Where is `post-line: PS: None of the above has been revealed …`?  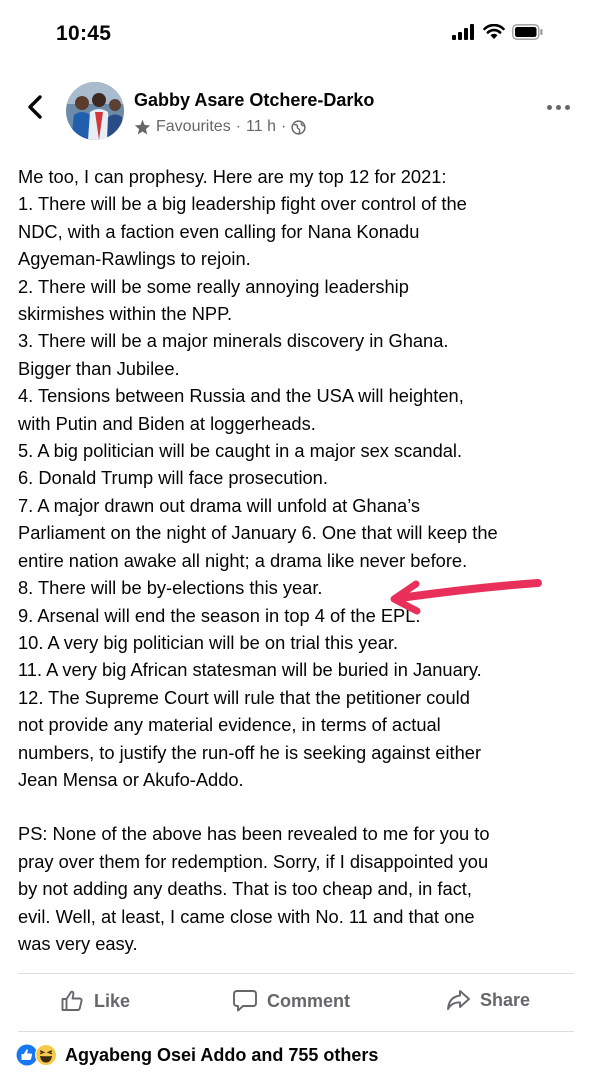
post-line: PS: None of the above has been revealed … is located at coordinates (254, 834).